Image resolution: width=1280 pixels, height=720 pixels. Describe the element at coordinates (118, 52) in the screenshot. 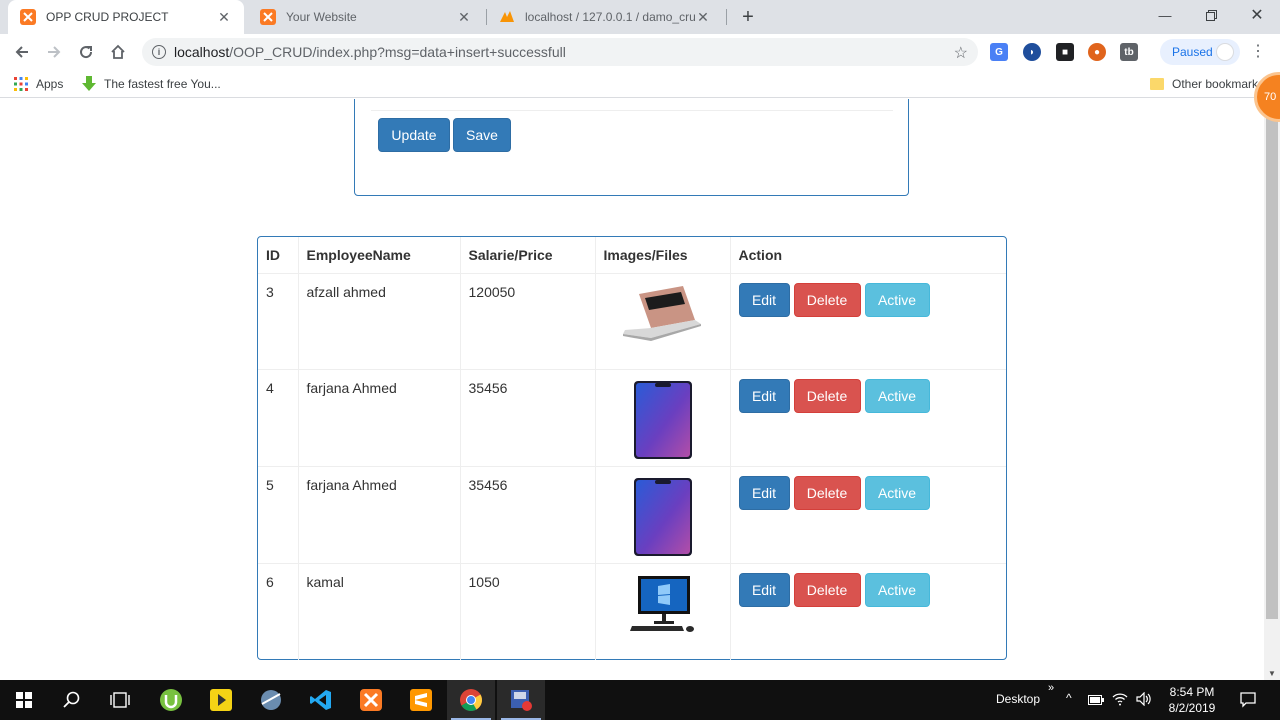

I see `home-button` at that location.